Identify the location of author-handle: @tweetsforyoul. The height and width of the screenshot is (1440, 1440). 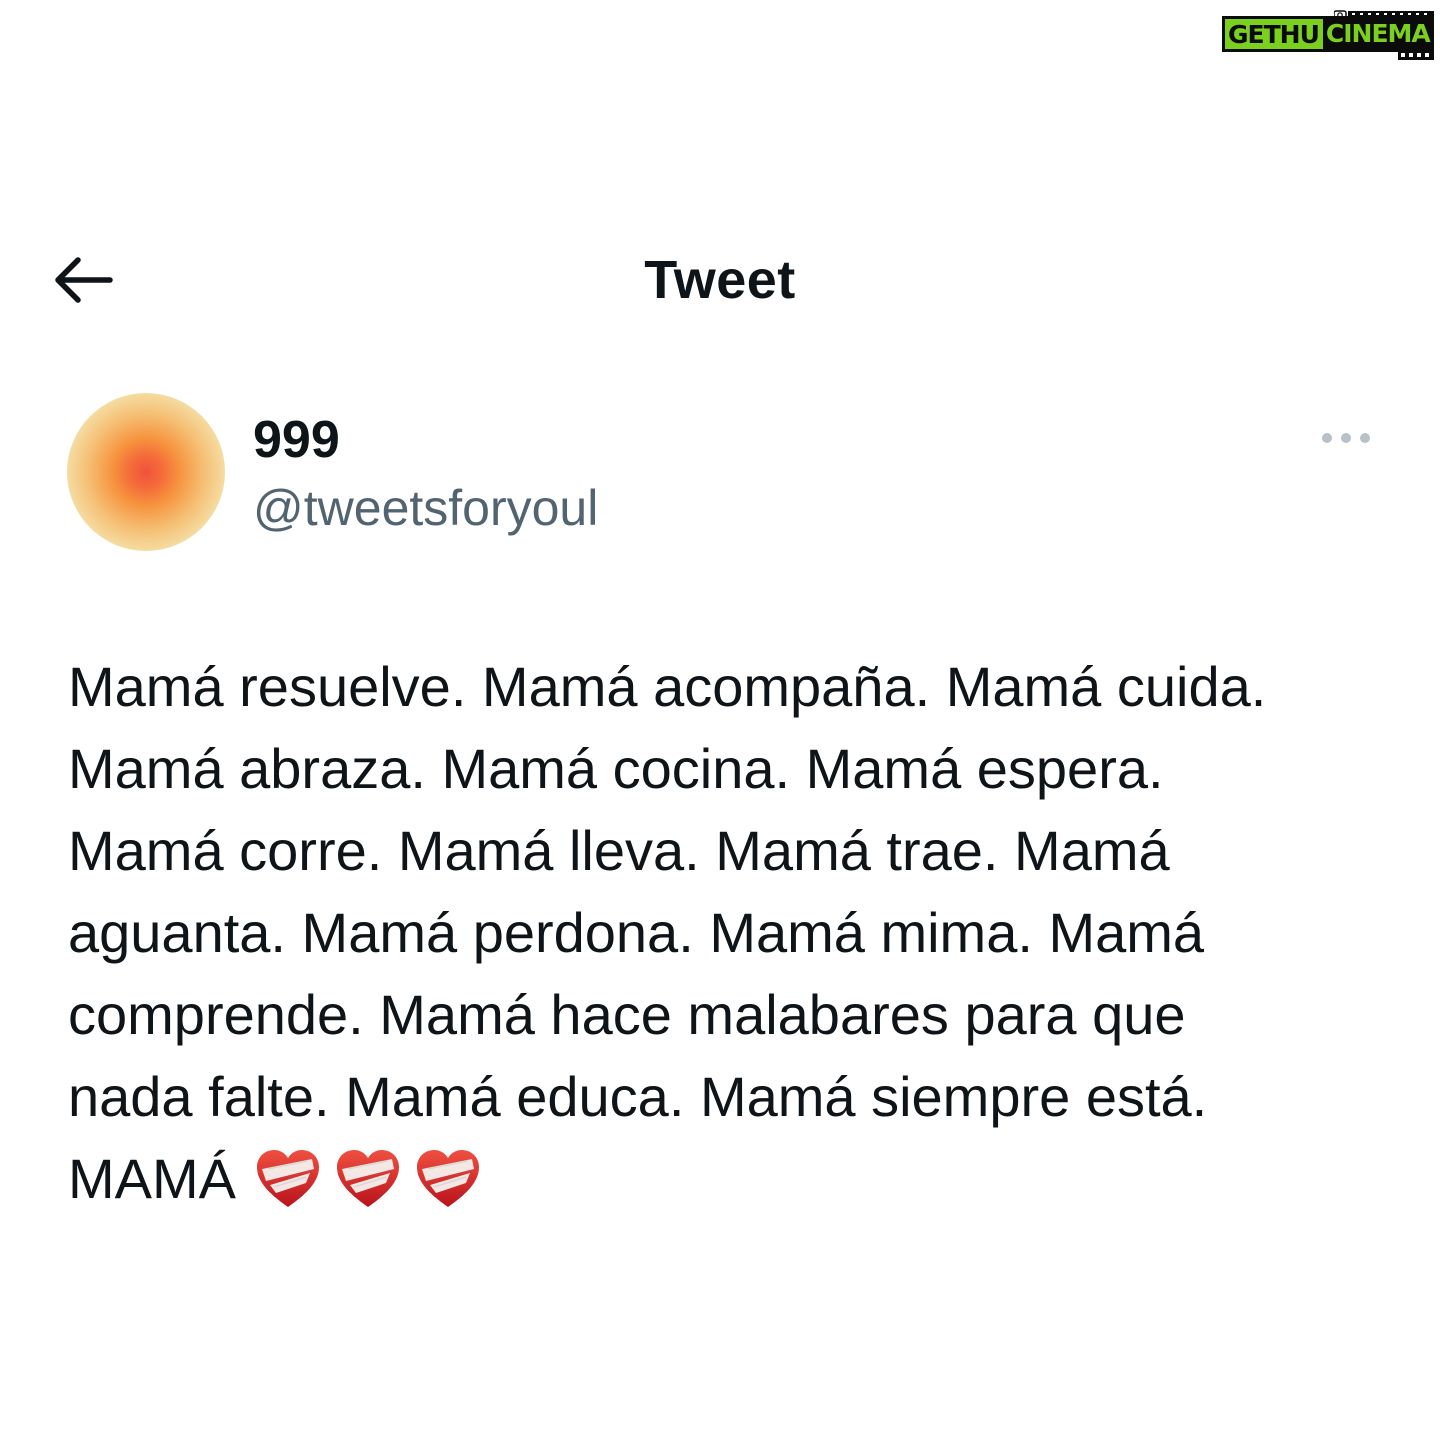
(425, 508).